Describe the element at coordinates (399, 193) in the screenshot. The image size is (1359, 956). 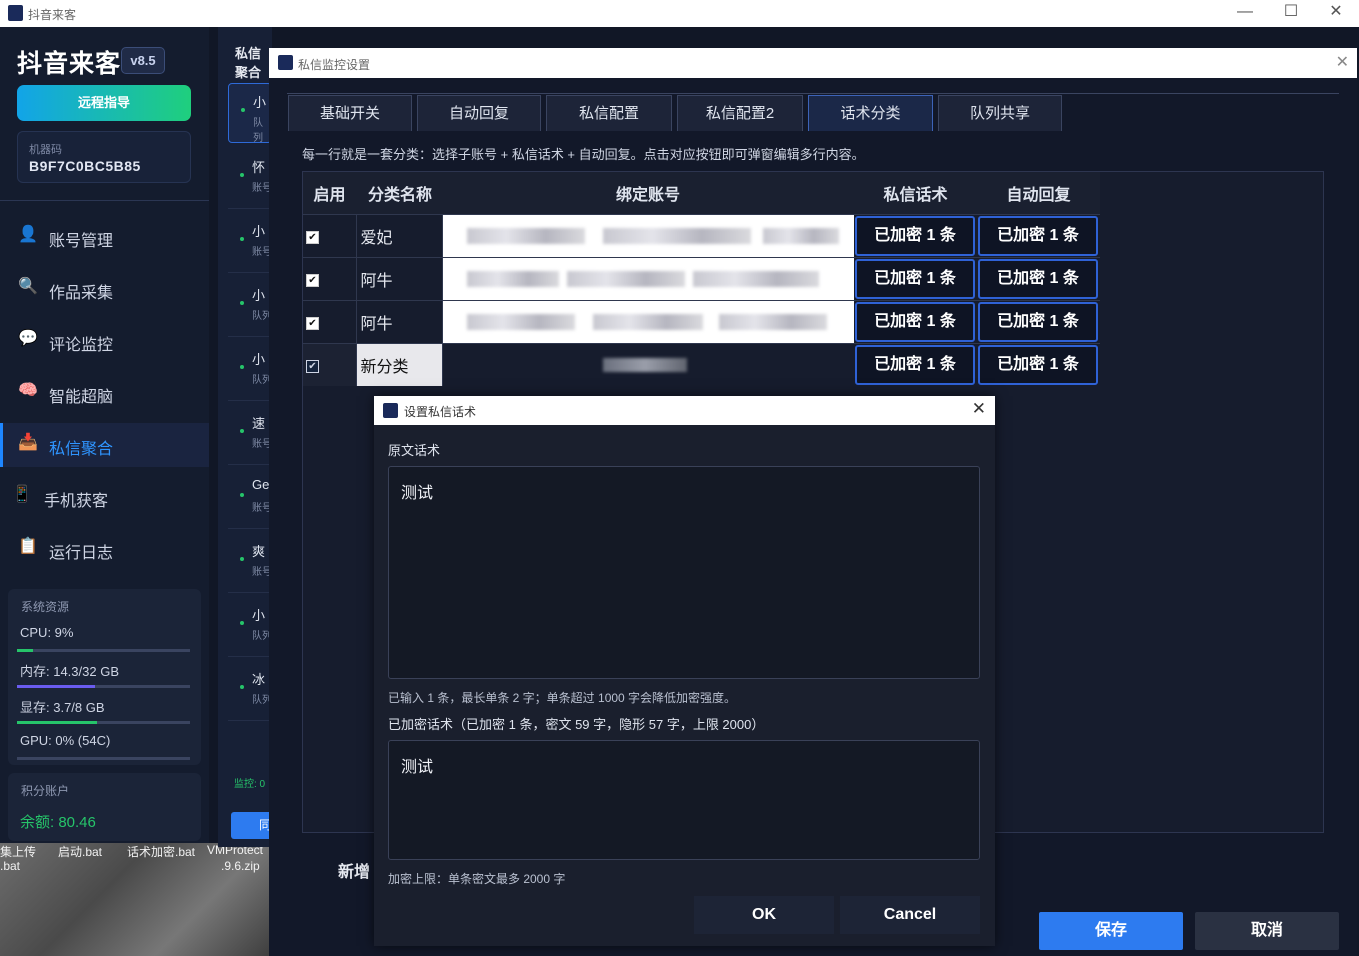
I see `col-category-name: 分类名称` at that location.